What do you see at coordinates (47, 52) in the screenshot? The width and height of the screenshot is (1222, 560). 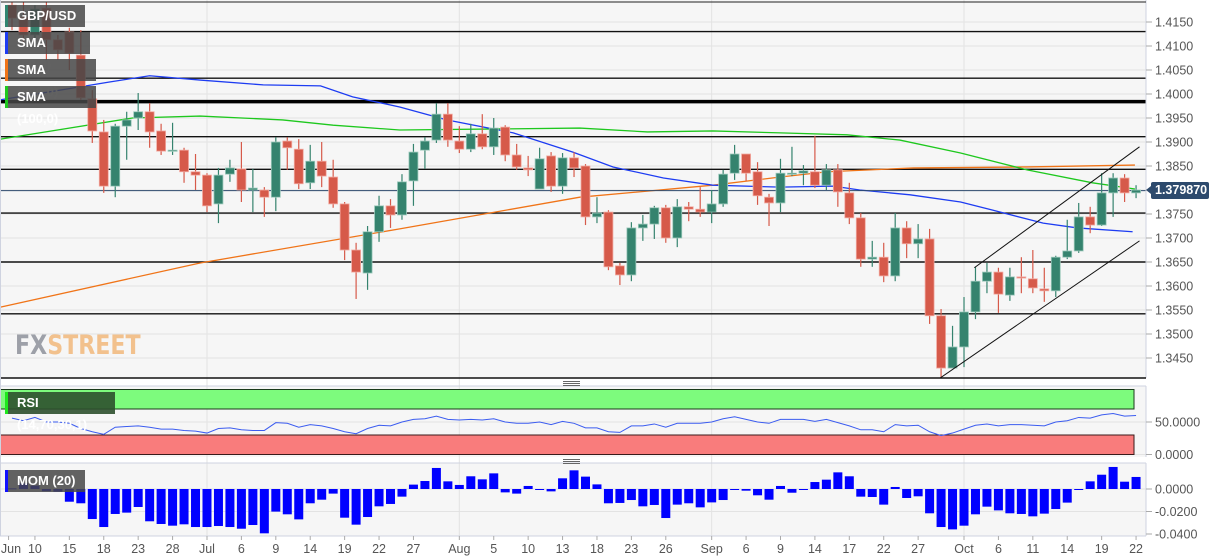 I see `legend-sma-50: SMA (50,0)` at bounding box center [47, 52].